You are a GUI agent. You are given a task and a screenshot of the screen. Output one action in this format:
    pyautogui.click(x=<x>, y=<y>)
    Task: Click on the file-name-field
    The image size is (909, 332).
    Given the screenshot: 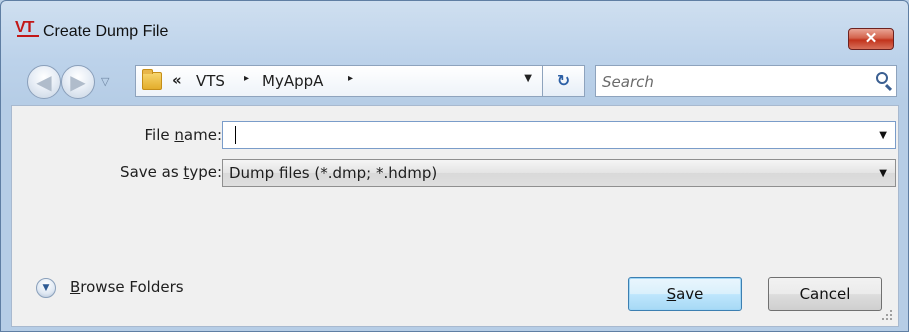 What is the action you would take?
    pyautogui.click(x=547, y=136)
    